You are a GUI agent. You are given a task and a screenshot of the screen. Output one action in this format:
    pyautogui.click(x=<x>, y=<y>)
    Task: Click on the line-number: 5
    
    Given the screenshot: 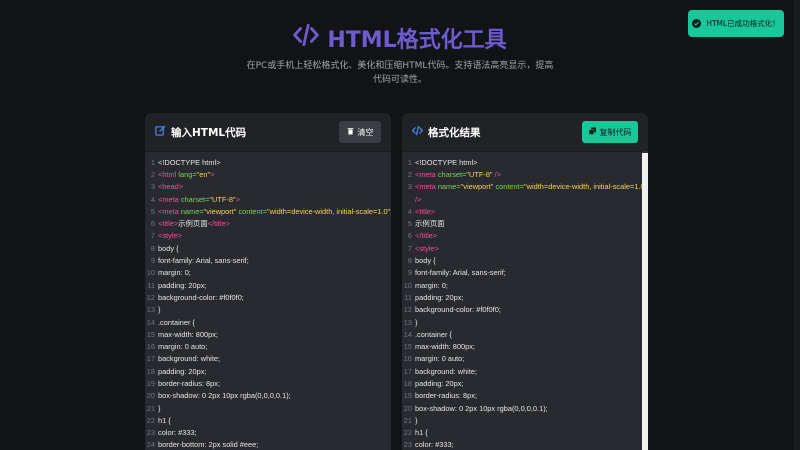 What is the action you would take?
    pyautogui.click(x=152, y=211)
    